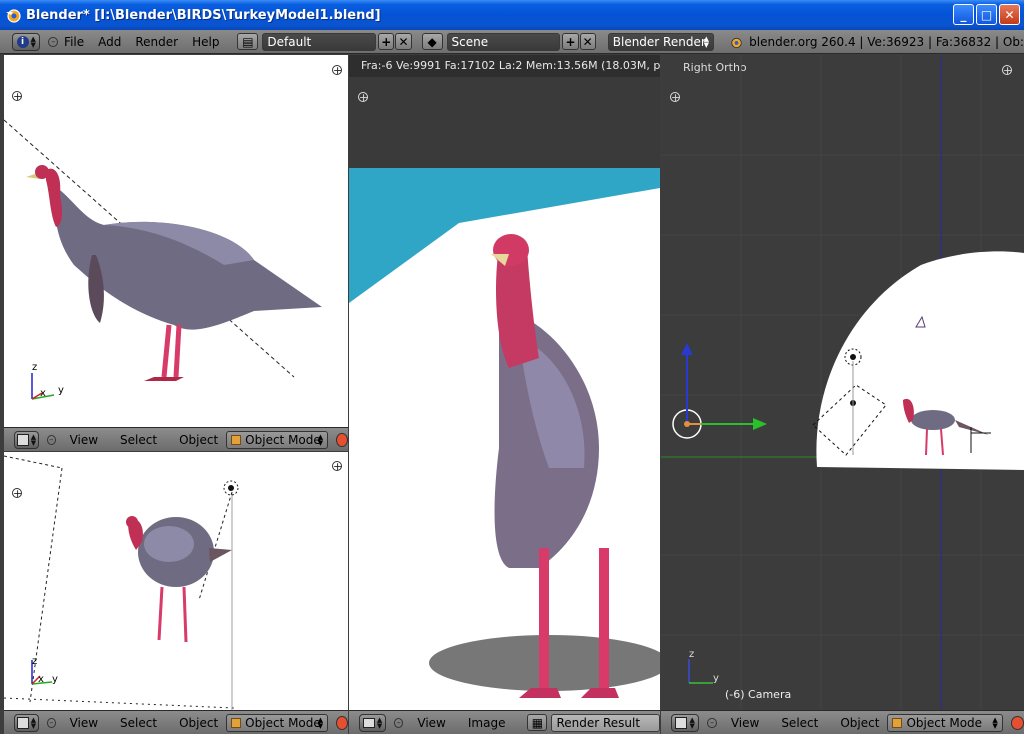 This screenshot has width=1024, height=734. What do you see at coordinates (598, 722) in the screenshot?
I see `image-name-value: Render Result` at bounding box center [598, 722].